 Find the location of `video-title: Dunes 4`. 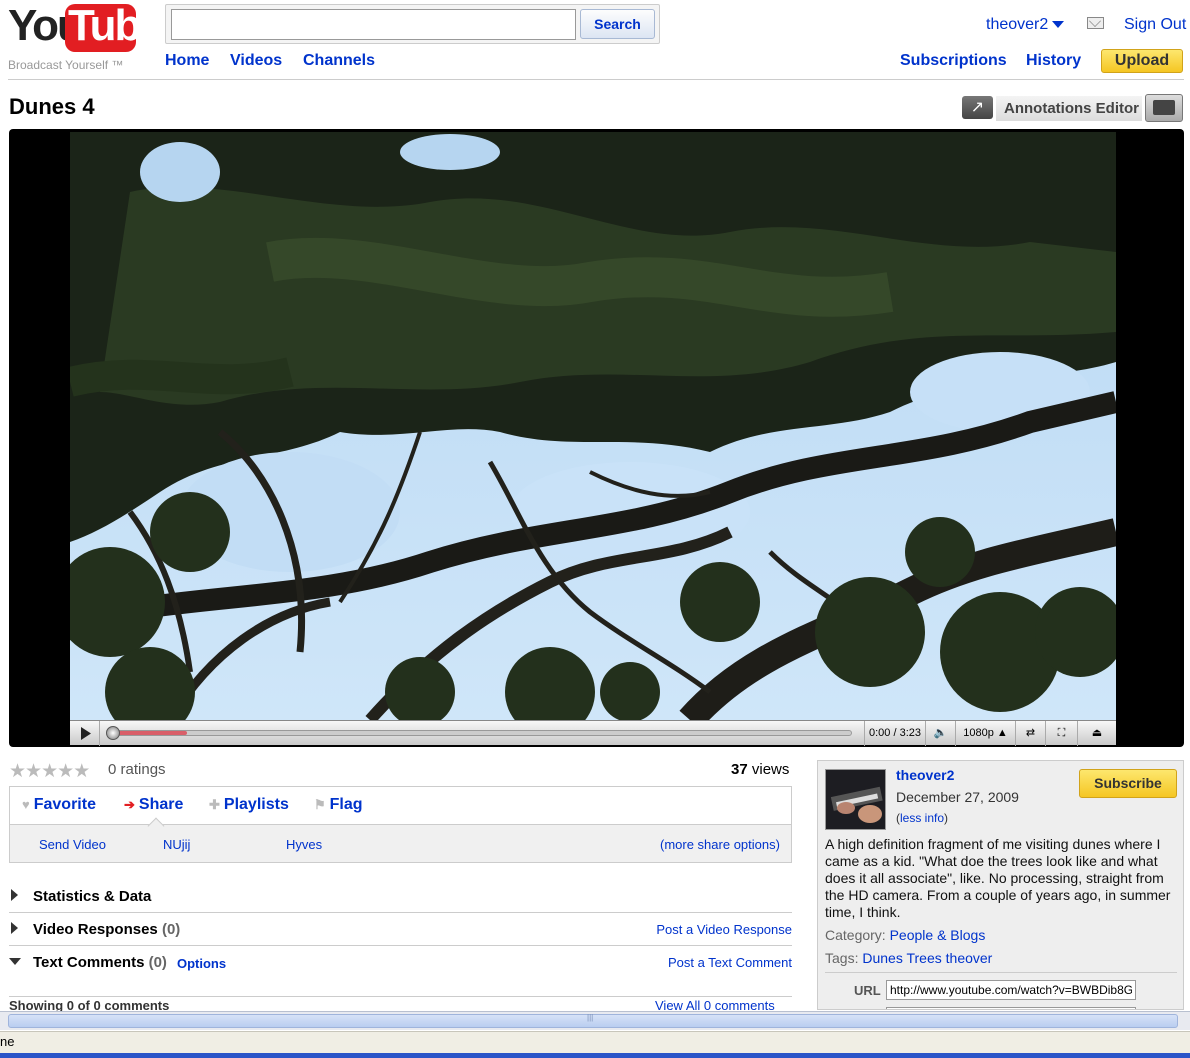

video-title: Dunes 4 is located at coordinates (52, 106).